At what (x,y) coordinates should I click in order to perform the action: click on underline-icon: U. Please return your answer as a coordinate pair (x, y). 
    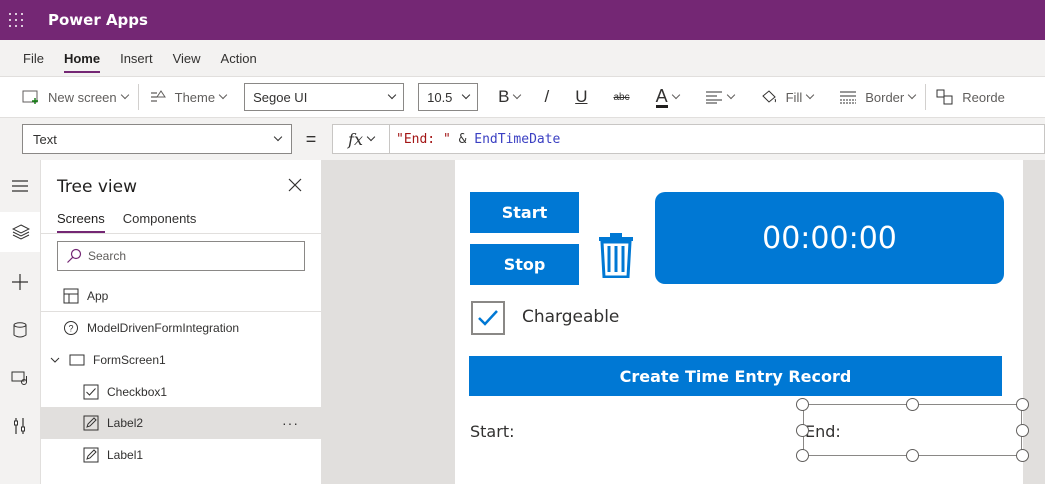
    Looking at the image, I should click on (581, 96).